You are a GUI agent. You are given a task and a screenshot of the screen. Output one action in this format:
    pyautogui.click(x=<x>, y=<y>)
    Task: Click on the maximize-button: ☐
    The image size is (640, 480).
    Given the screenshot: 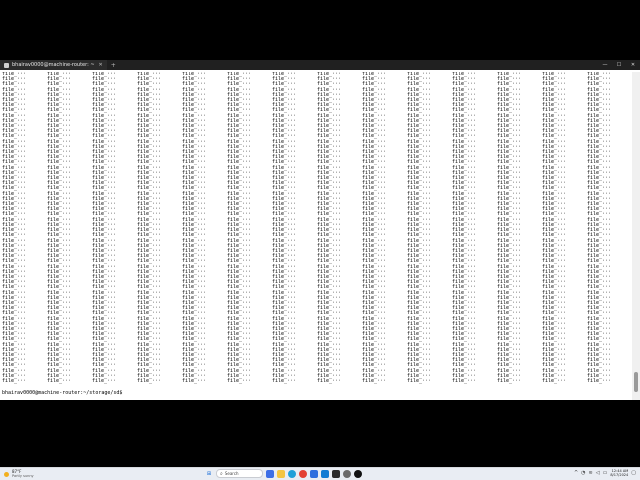 What is the action you would take?
    pyautogui.click(x=619, y=65)
    